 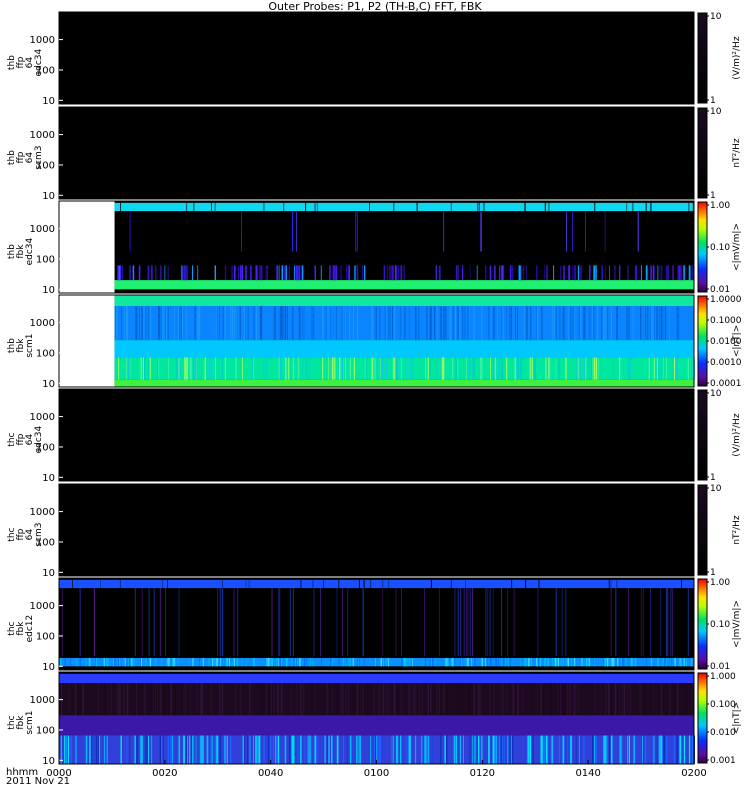 I want to click on y-tick-label: 10, so click(x=48, y=101).